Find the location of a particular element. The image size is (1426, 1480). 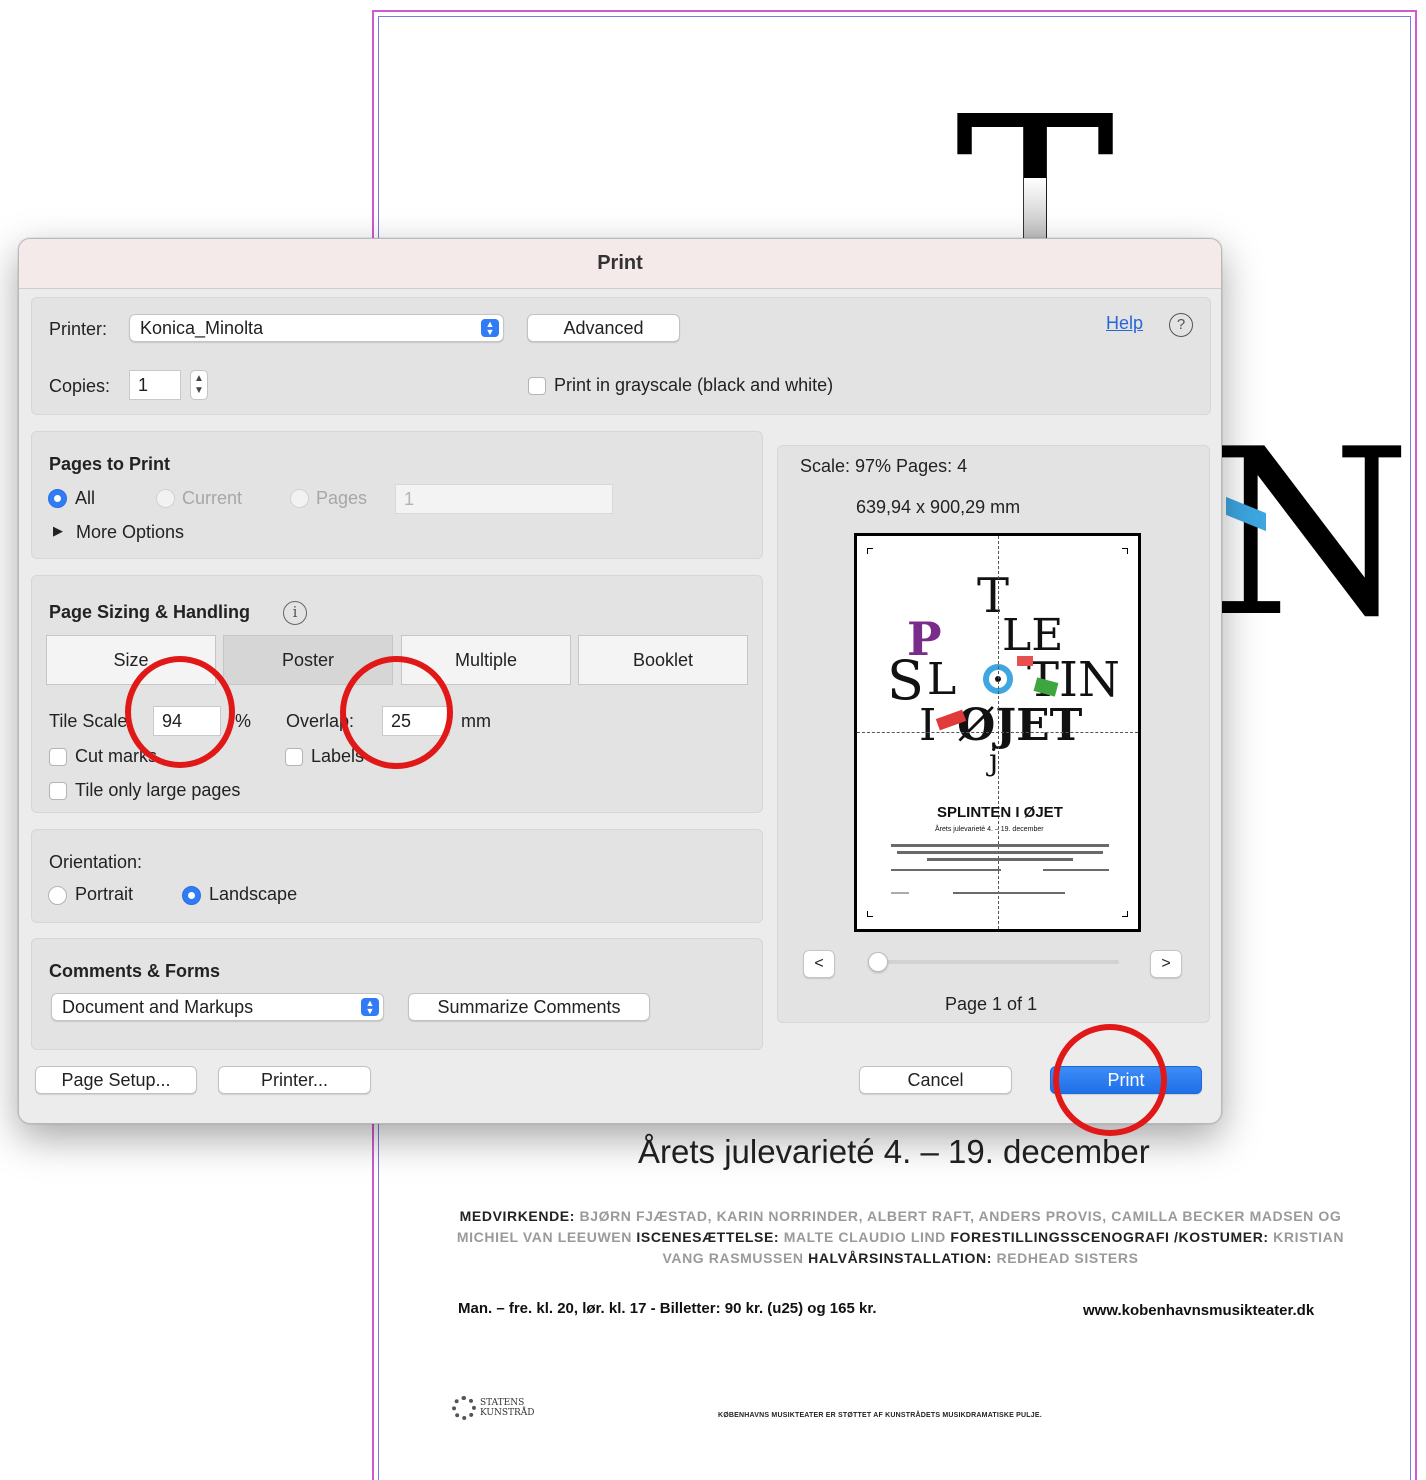

copies-input: 1 is located at coordinates (155, 385).